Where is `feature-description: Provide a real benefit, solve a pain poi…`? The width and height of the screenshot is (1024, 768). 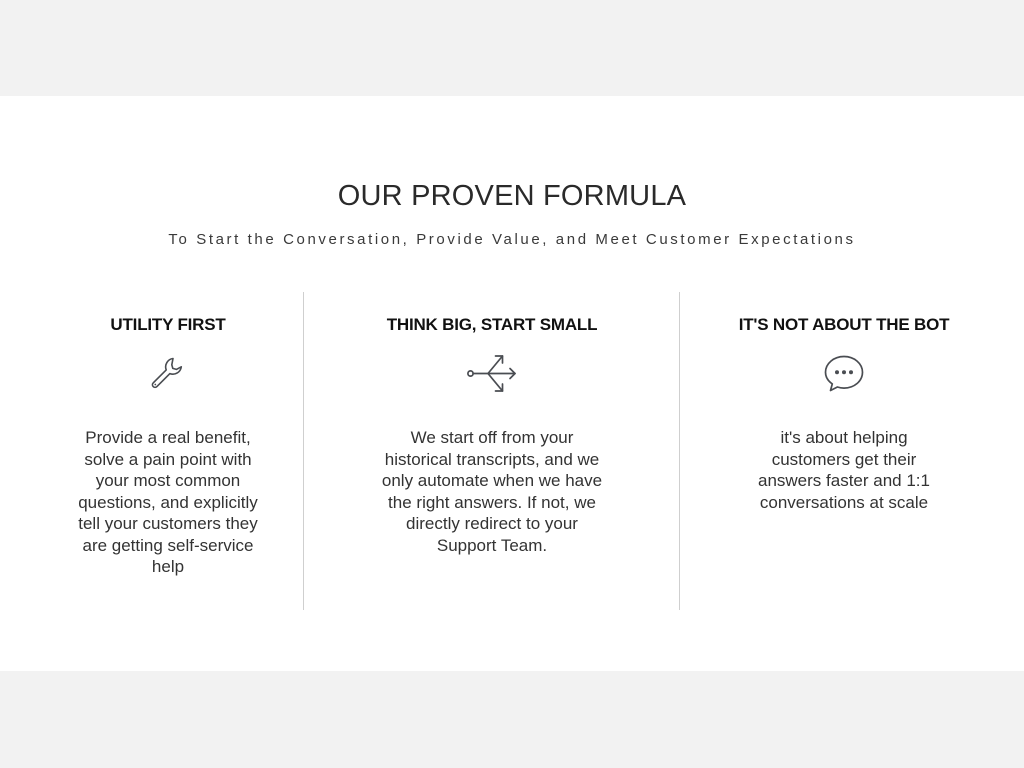 feature-description: Provide a real benefit, solve a pain poi… is located at coordinates (168, 502).